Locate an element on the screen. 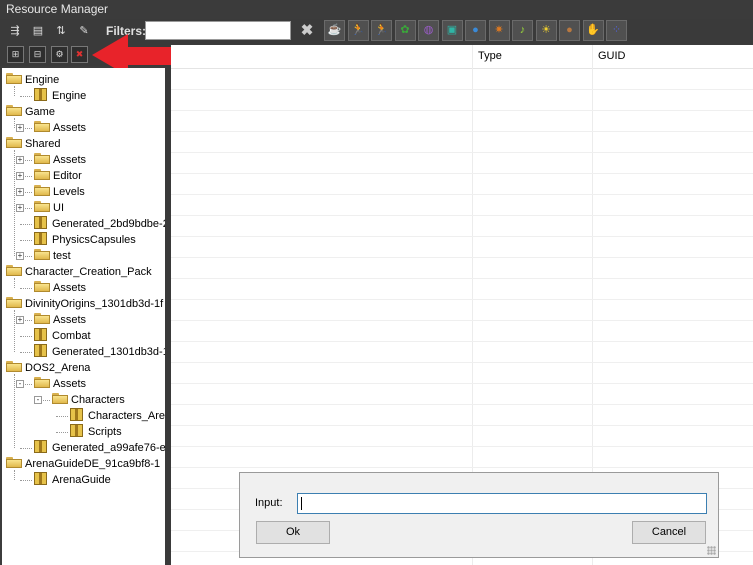 This screenshot has width=753, height=565. texture-icon: ◍ is located at coordinates (428, 30).